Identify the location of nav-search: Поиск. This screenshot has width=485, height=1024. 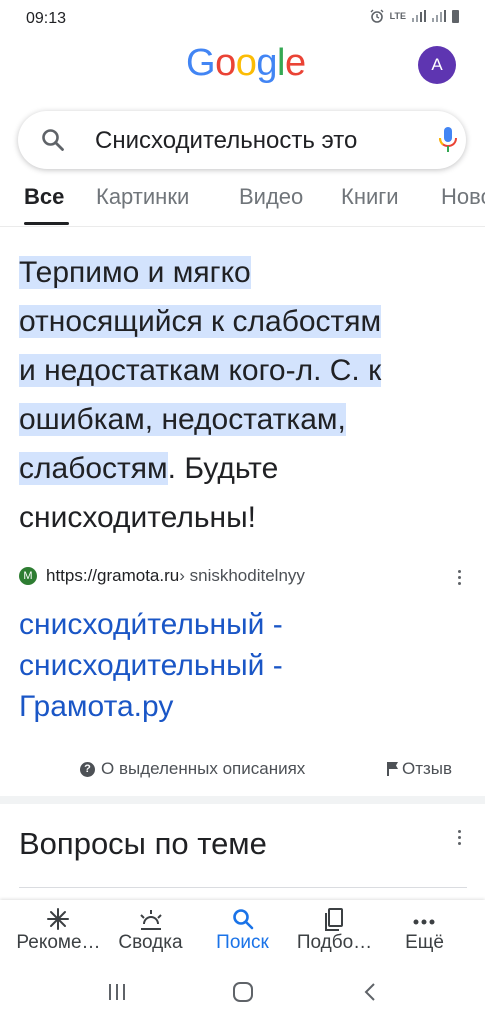
(242, 930).